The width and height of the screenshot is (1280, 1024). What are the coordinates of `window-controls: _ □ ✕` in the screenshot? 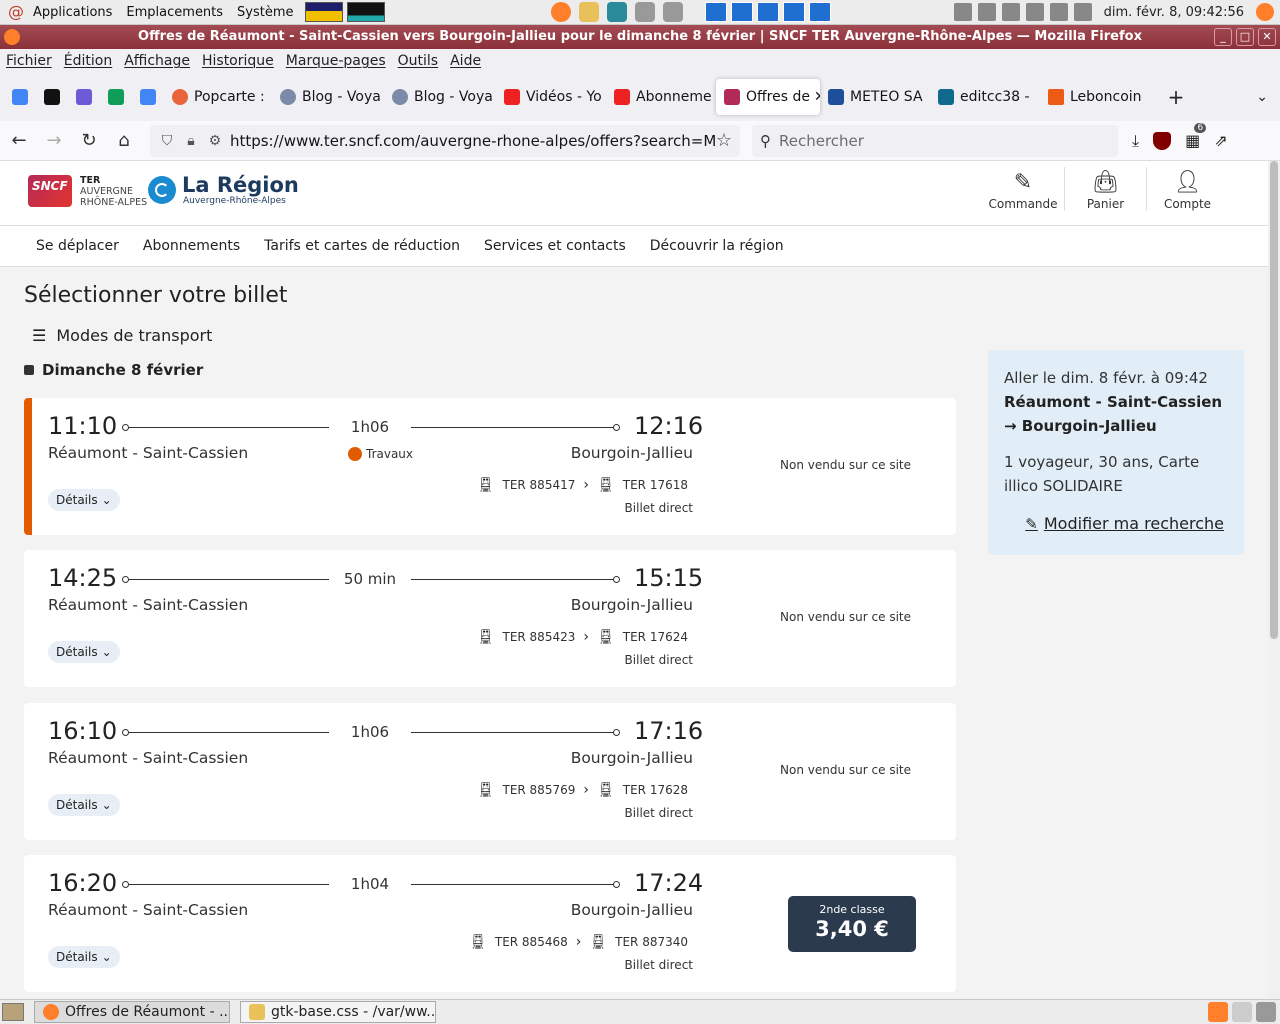 It's located at (1245, 37).